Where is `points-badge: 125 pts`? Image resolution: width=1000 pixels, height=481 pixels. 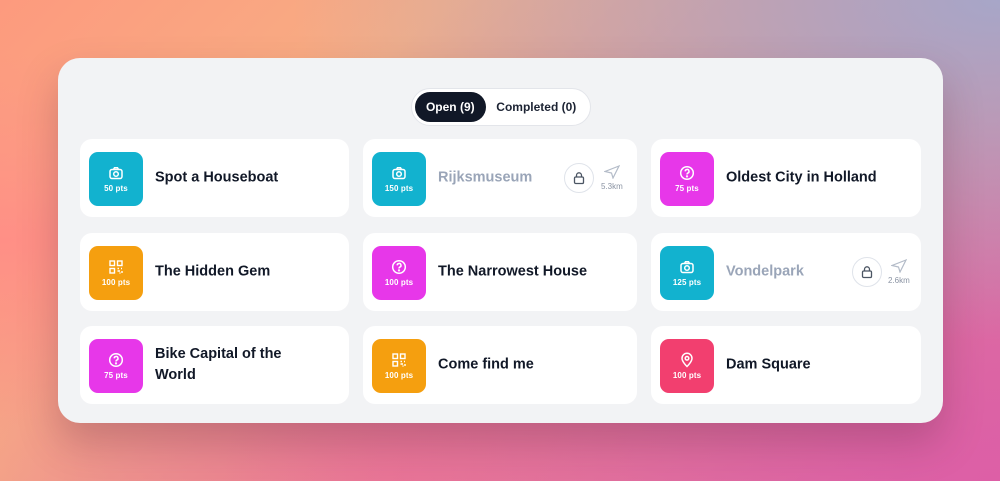 points-badge: 125 pts is located at coordinates (687, 273).